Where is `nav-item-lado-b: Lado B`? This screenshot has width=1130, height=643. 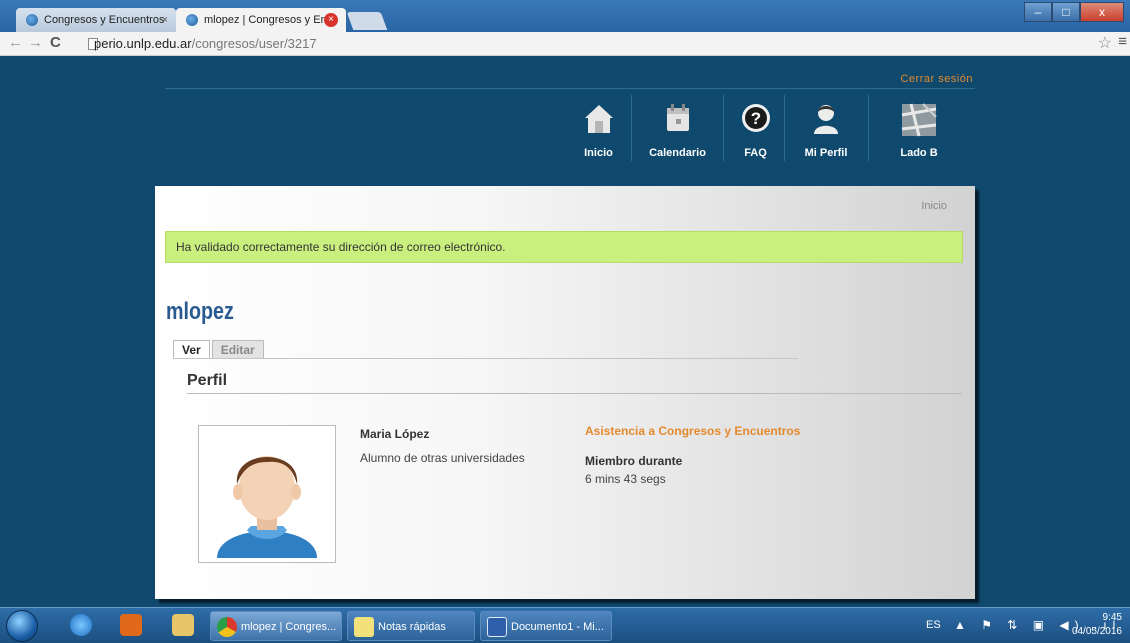
nav-item-lado-b: Lado B is located at coordinates (919, 129).